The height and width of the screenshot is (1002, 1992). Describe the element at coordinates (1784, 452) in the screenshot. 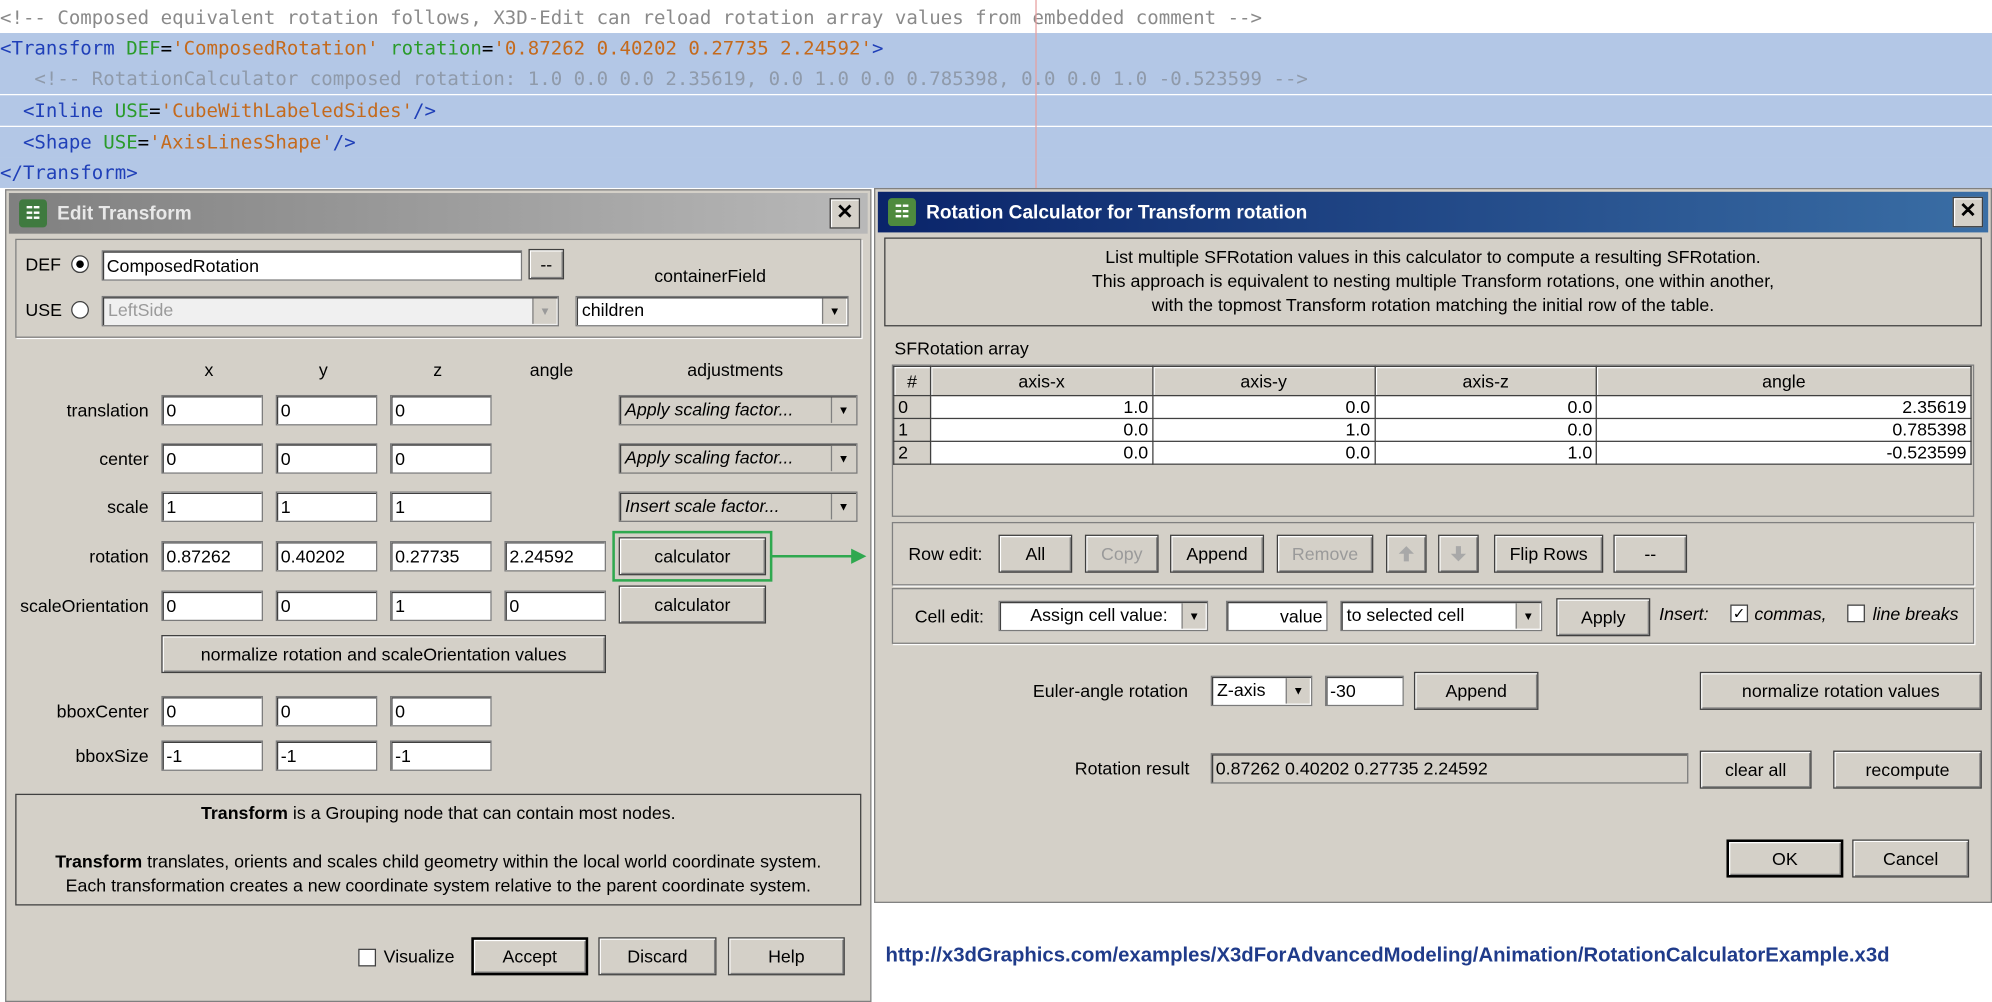

I see `table-cell: -0.523599` at that location.